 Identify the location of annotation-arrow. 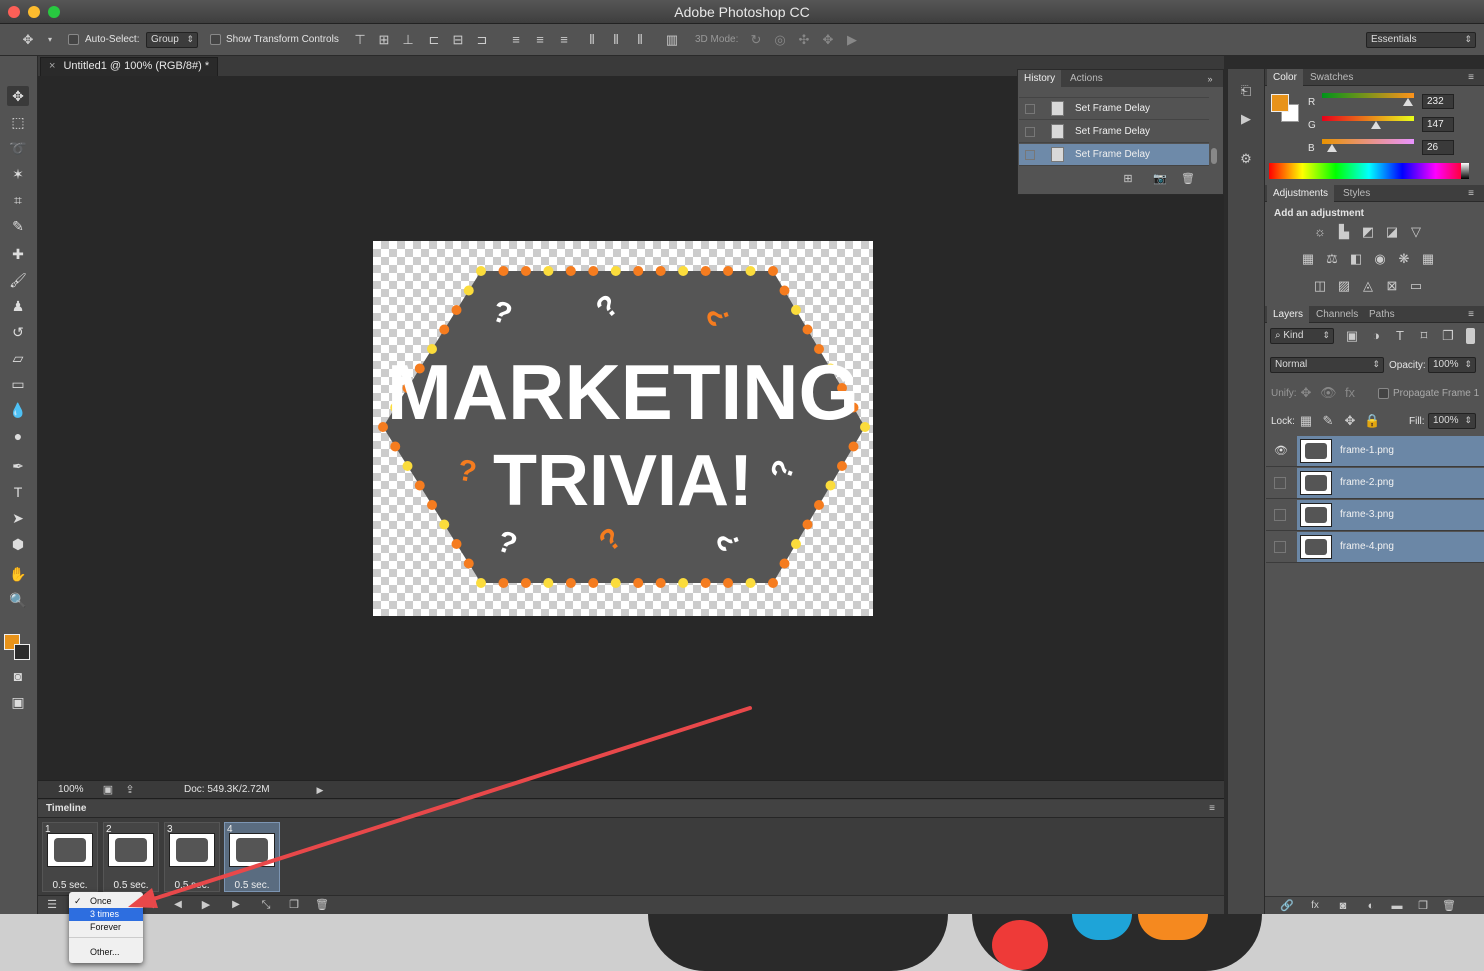
(440, 807).